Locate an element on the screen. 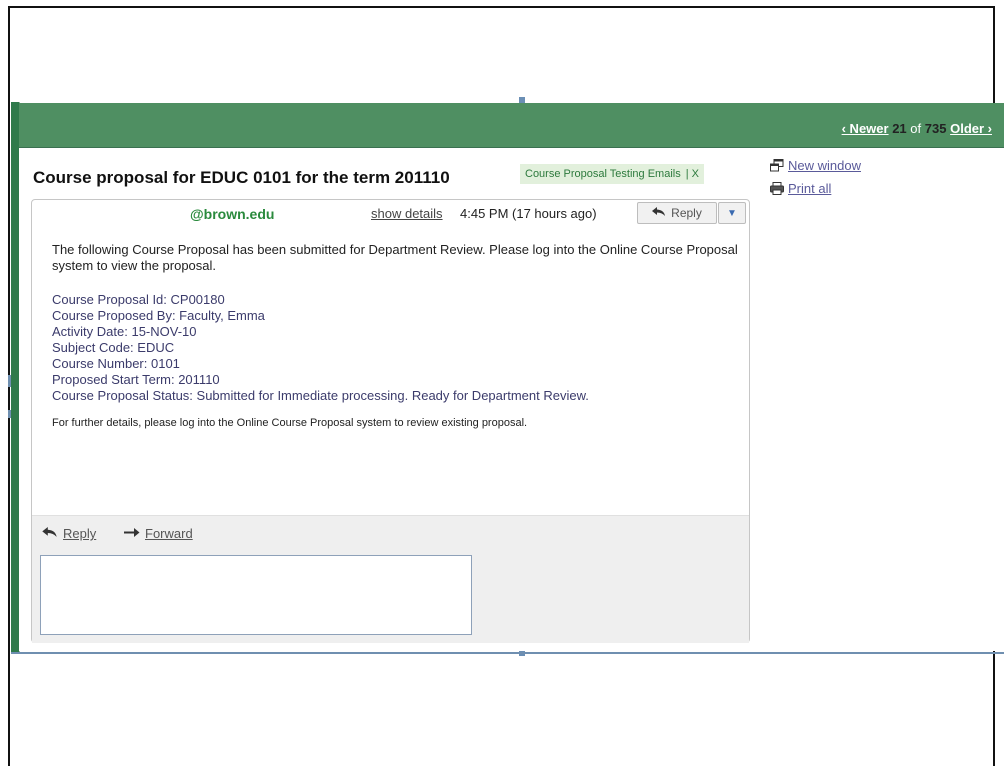 The width and height of the screenshot is (1004, 766). reply-textbox is located at coordinates (256, 595).